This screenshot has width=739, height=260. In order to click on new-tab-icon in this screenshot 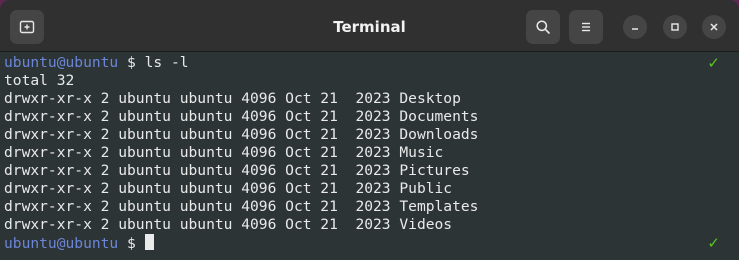, I will do `click(27, 27)`.